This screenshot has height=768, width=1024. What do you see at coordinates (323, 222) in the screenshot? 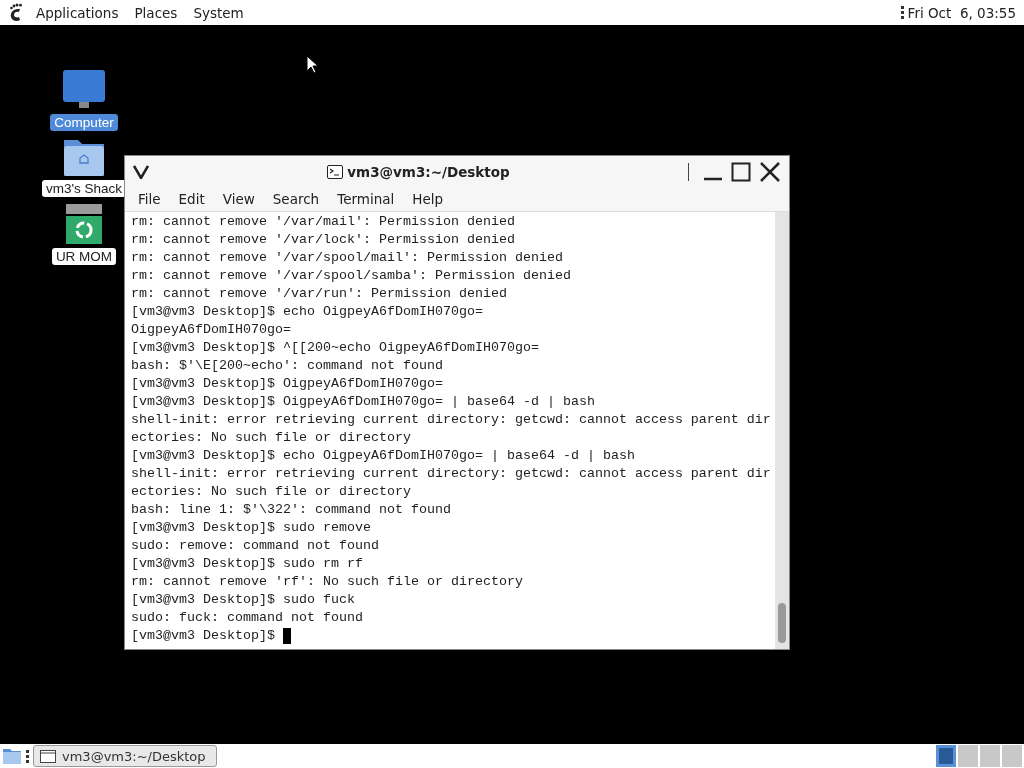
I see `terminal-line: rm: cannot remove '/var/mail': Permission denied` at bounding box center [323, 222].